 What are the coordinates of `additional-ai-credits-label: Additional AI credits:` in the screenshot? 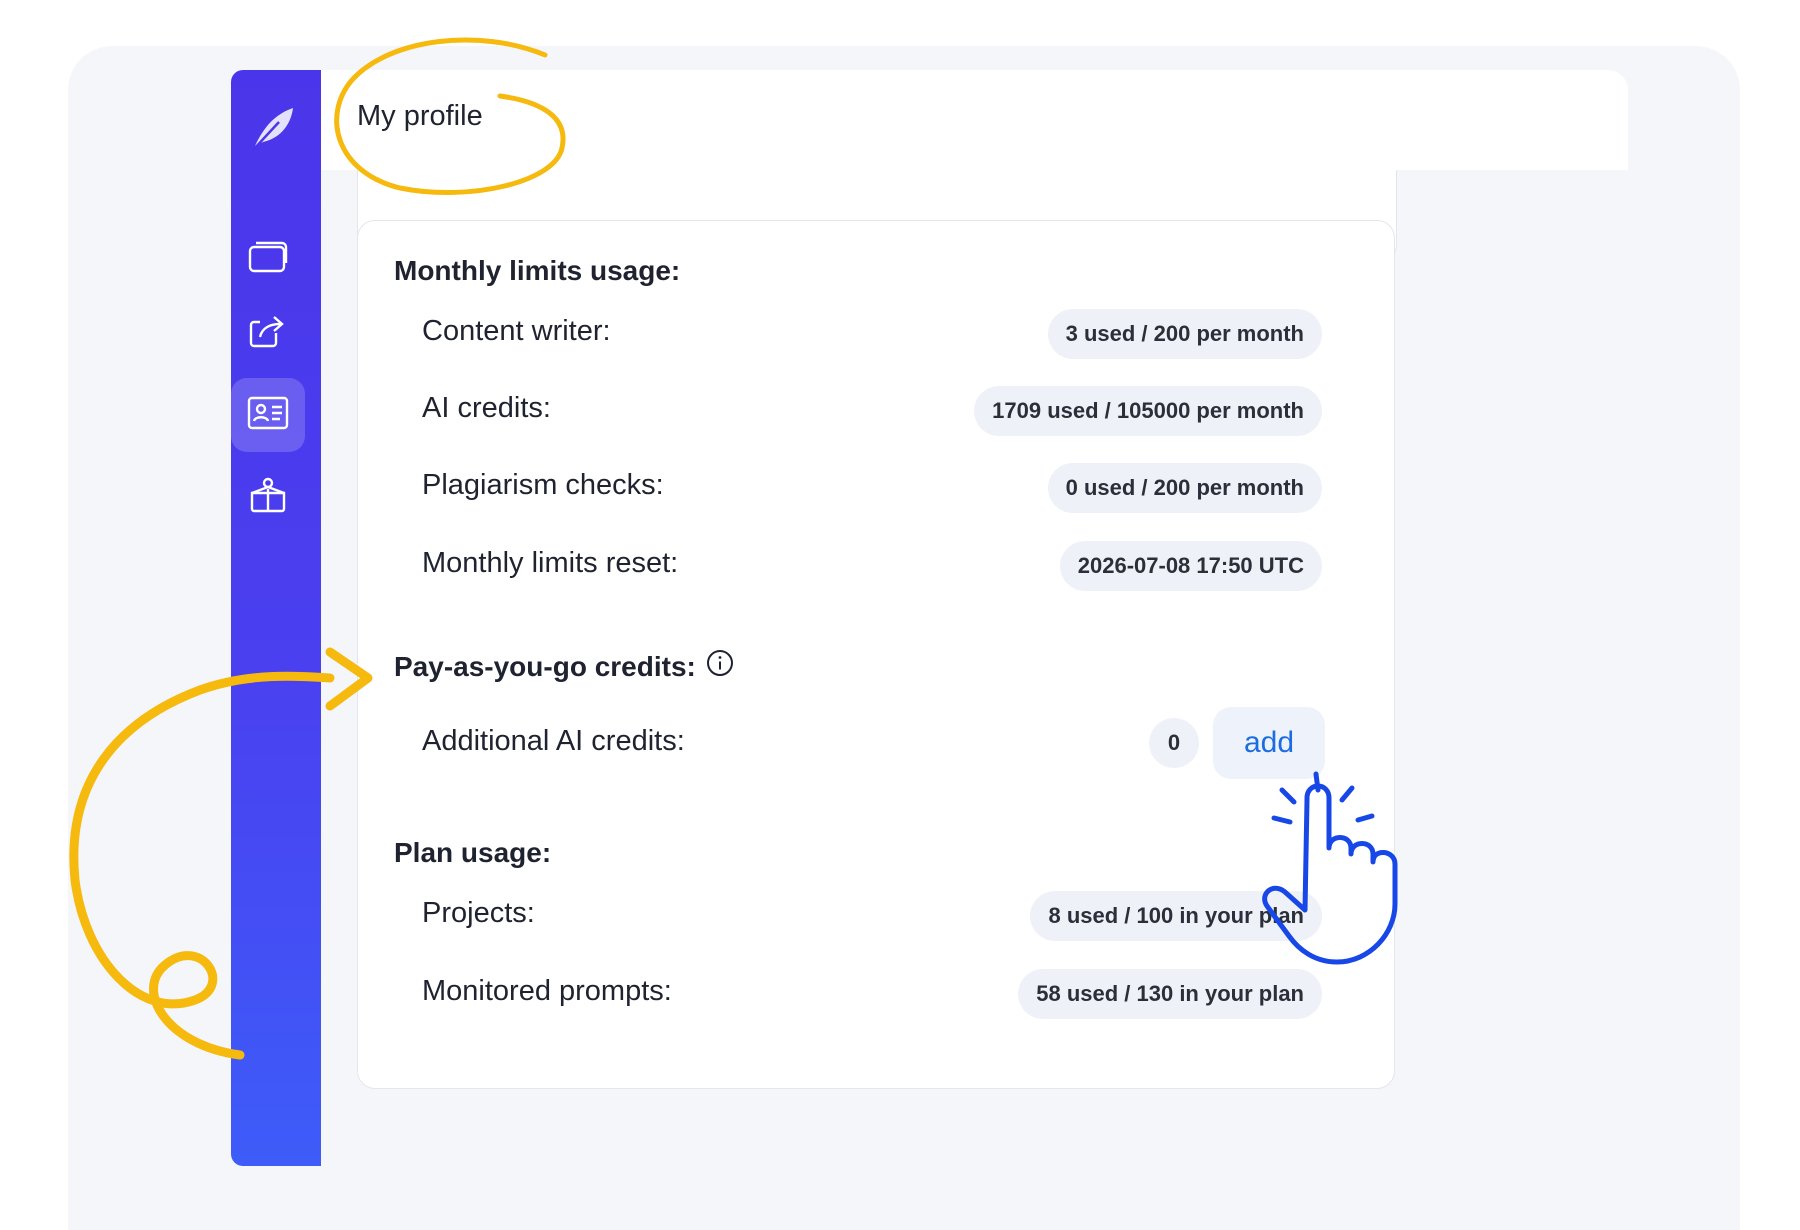 It's located at (553, 741).